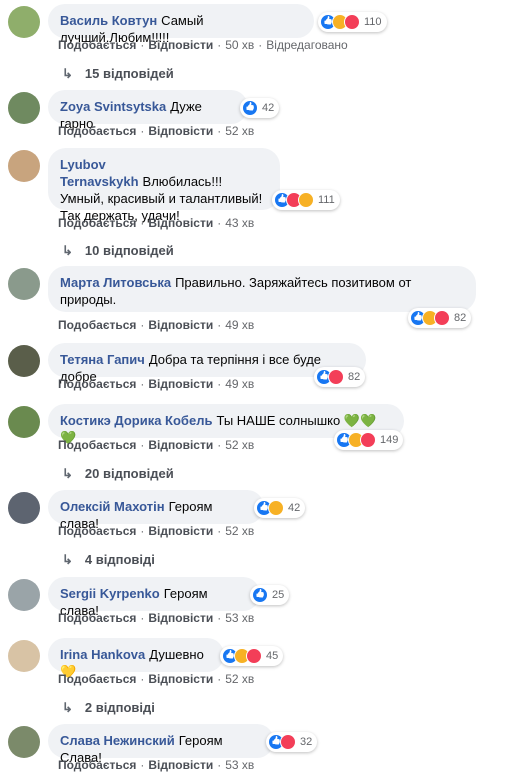 Image resolution: width=508 pixels, height=780 pixels. I want to click on comment-bubble: Слава Нежинский Героям Слава!, so click(161, 744).